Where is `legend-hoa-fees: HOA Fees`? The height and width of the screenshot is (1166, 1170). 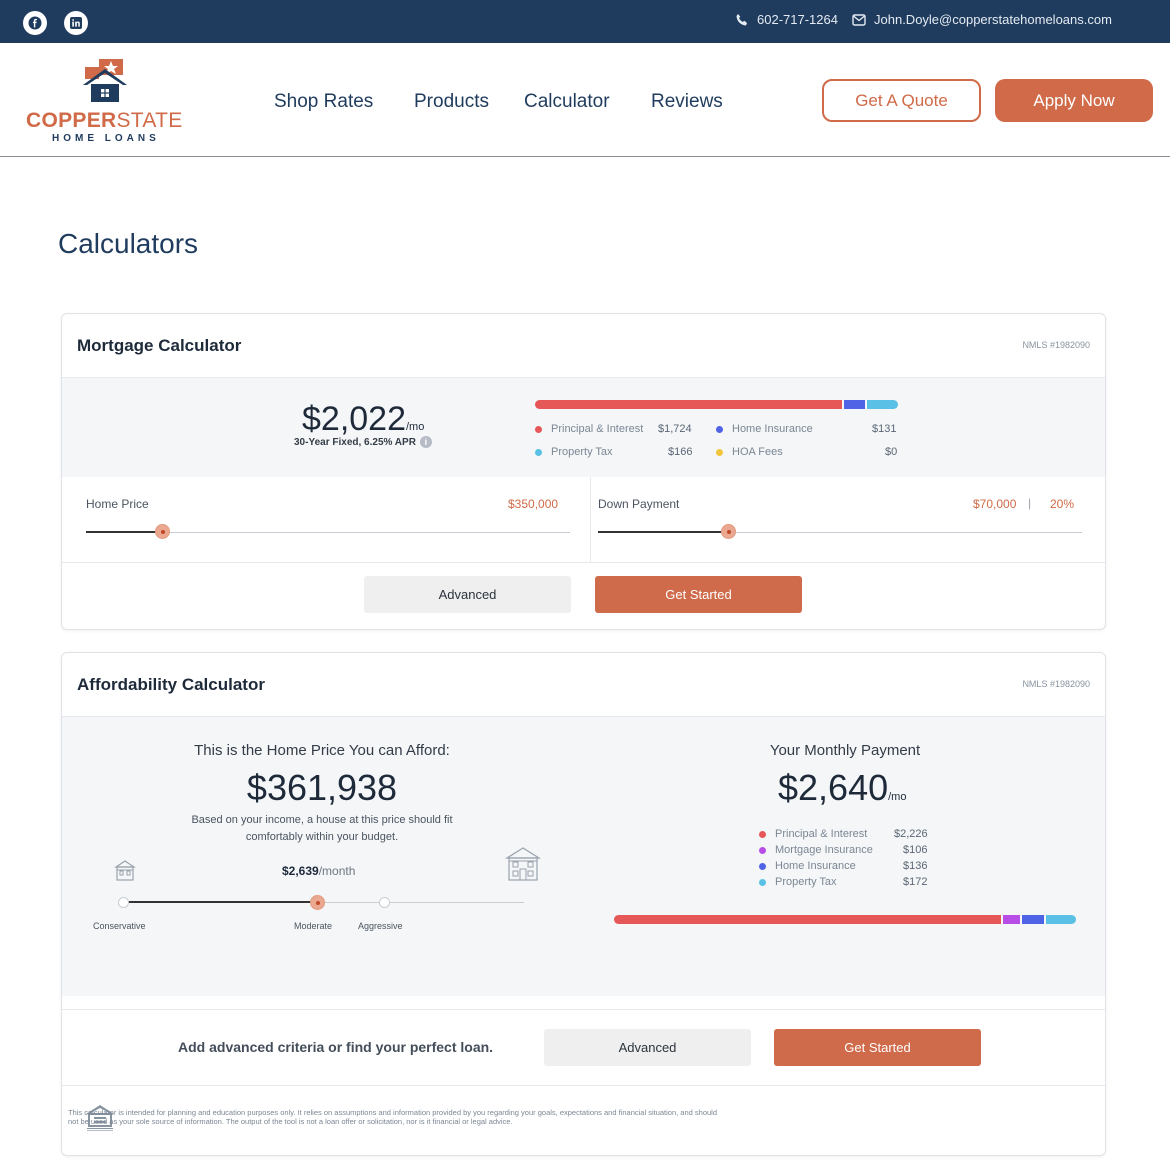 legend-hoa-fees: HOA Fees is located at coordinates (749, 452).